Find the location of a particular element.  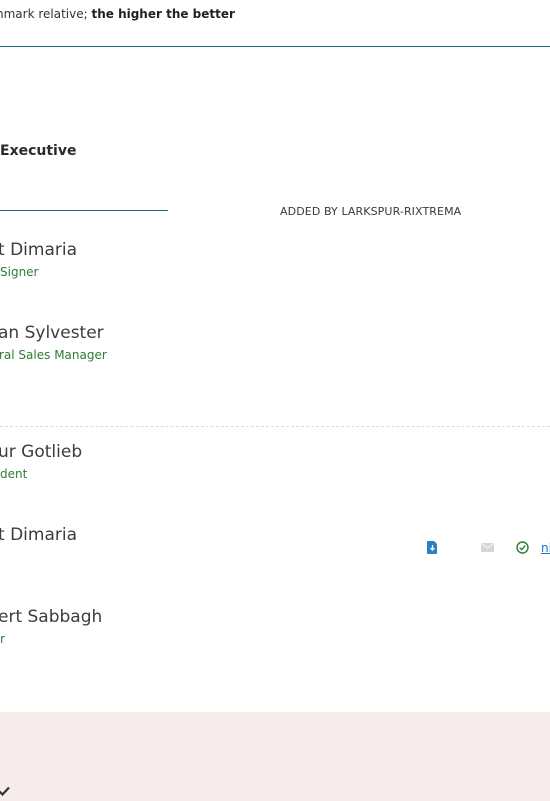

collapsed-control is located at coordinates (1, 92).